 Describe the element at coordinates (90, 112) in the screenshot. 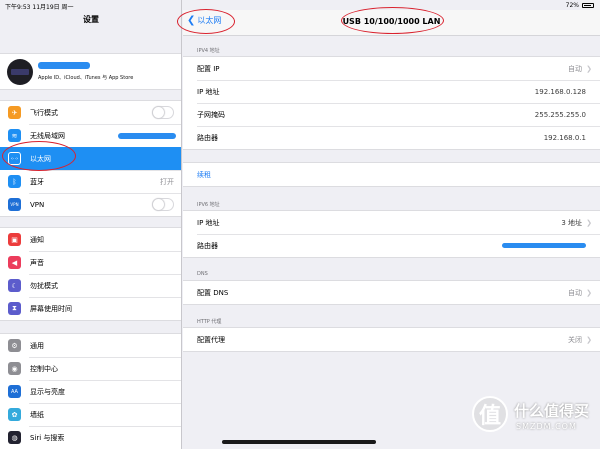

I see `sidebar-item-airplane-mode: ✈ 飞行模式` at that location.